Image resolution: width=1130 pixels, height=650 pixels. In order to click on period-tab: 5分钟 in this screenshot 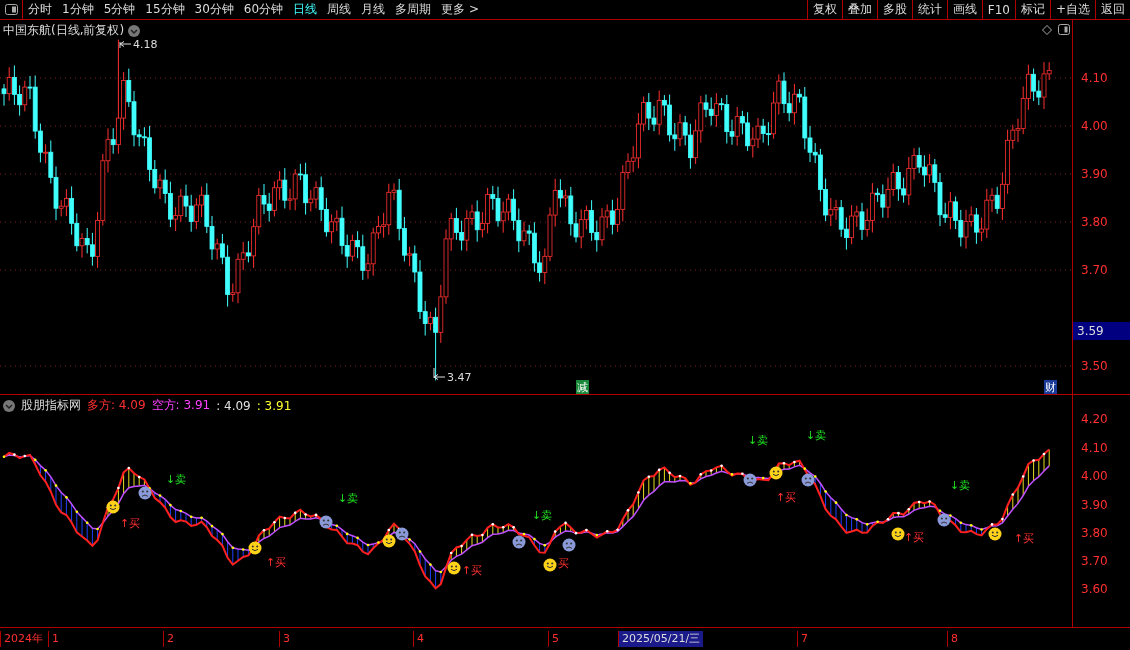, I will do `click(119, 9)`.